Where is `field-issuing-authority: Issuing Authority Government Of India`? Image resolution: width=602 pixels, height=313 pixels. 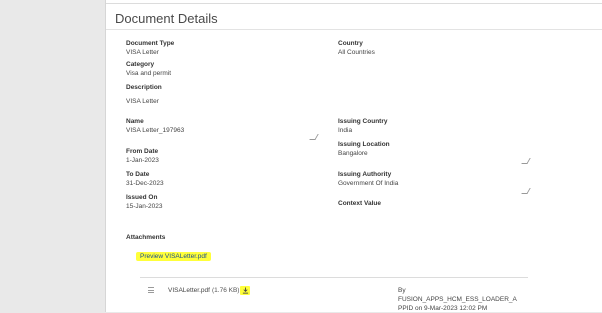 field-issuing-authority: Issuing Authority Government Of India is located at coordinates (368, 179).